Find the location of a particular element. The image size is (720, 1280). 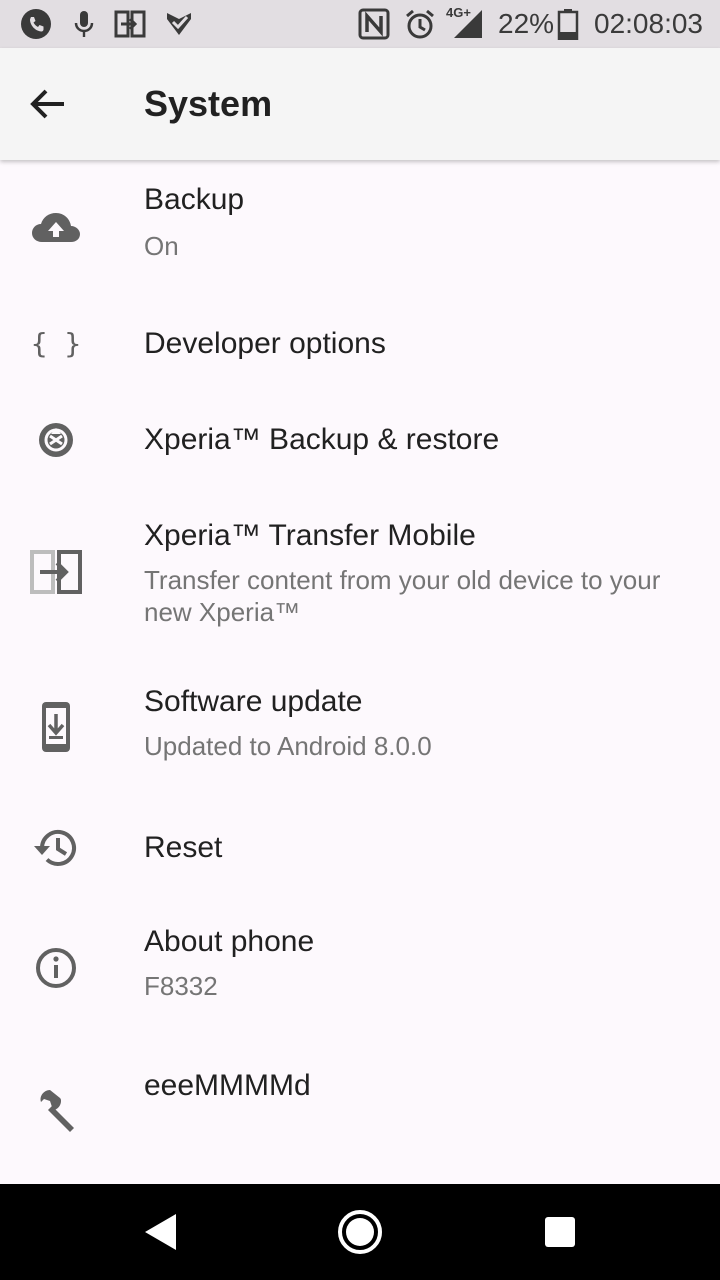

settings-item-title: eeeMMMMd is located at coordinates (227, 1085).